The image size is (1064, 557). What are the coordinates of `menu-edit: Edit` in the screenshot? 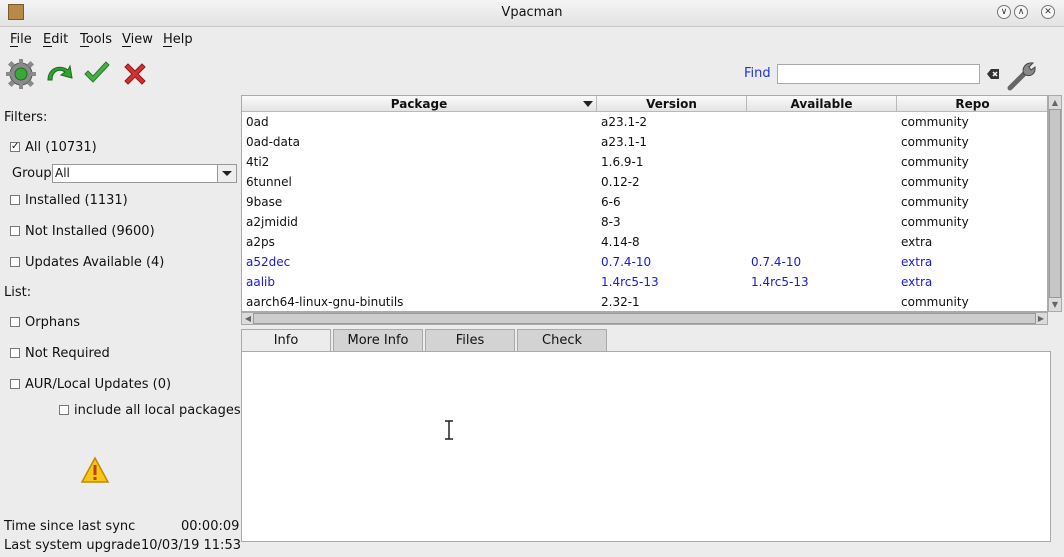 It's located at (55, 39).